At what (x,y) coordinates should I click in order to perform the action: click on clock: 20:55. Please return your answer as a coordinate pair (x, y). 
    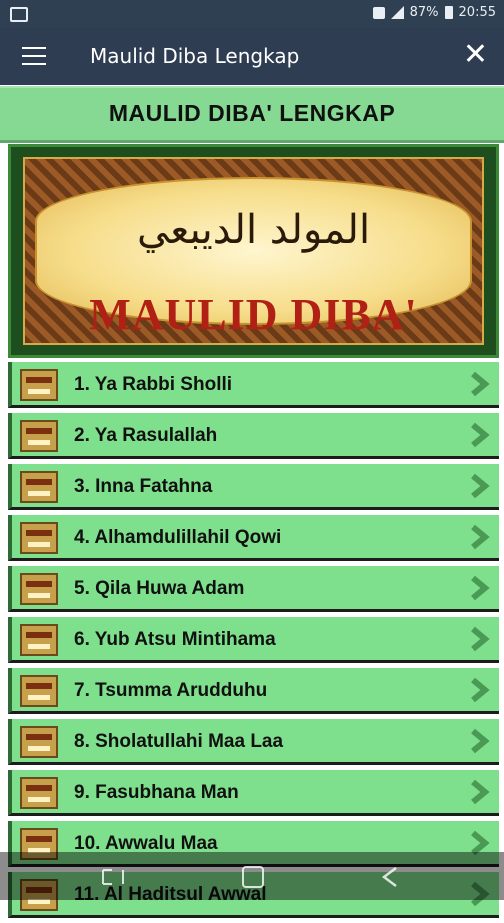
    Looking at the image, I should click on (477, 12).